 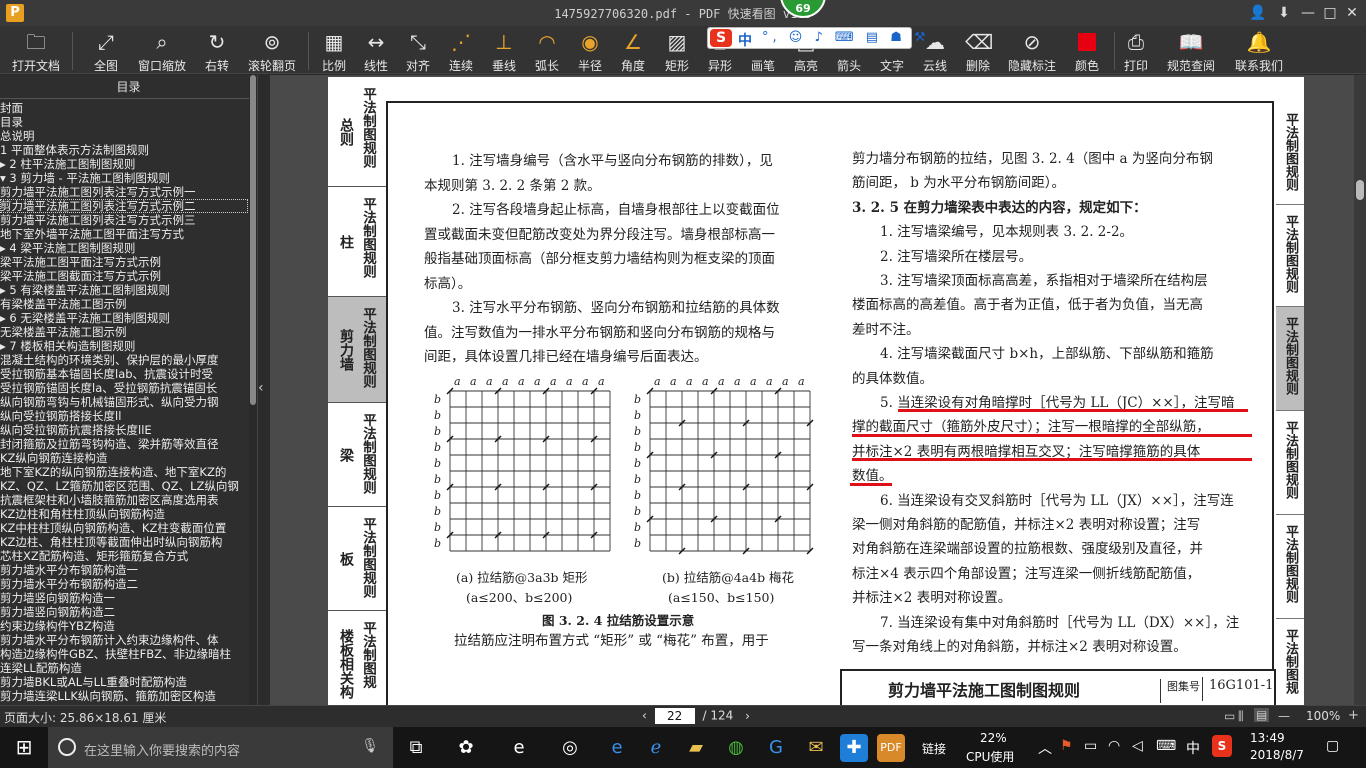 I want to click on scroll-wheel-page-button: ⊚ 滚轮翻页, so click(x=272, y=50).